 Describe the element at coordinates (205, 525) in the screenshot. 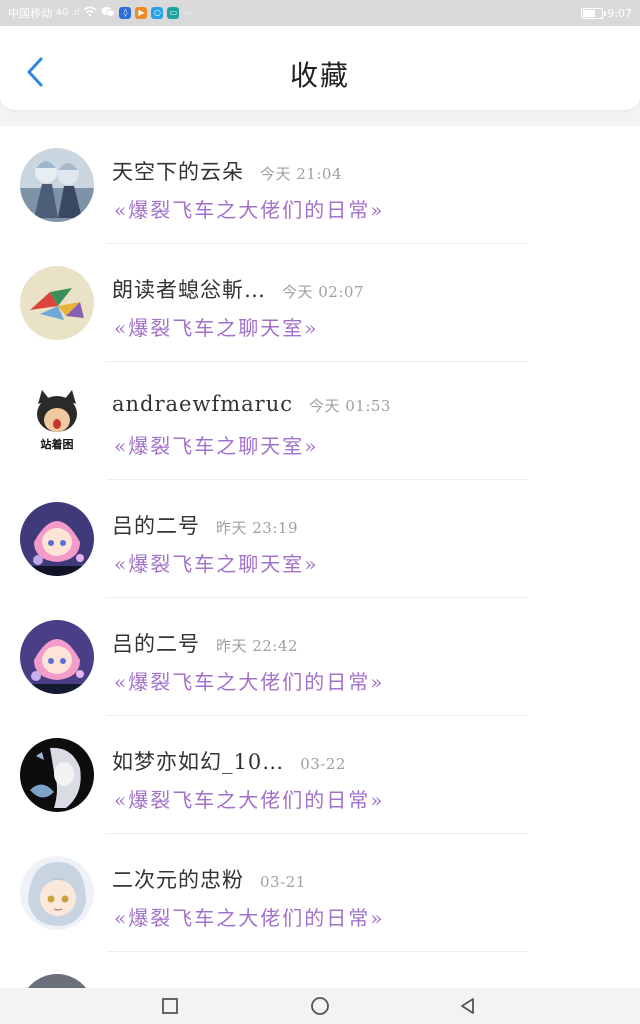

I see `name-line: 吕的二号 昨天 23:19` at that location.